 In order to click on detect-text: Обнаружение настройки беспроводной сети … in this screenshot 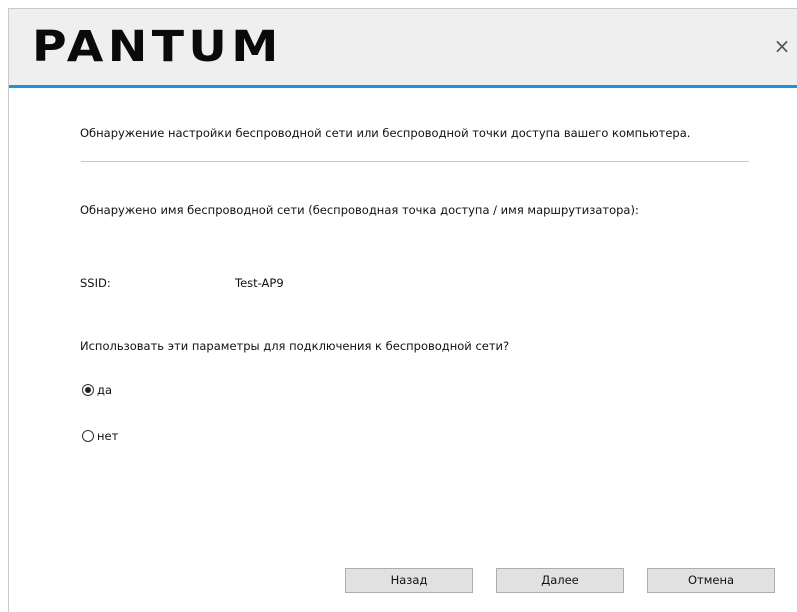, I will do `click(385, 133)`.